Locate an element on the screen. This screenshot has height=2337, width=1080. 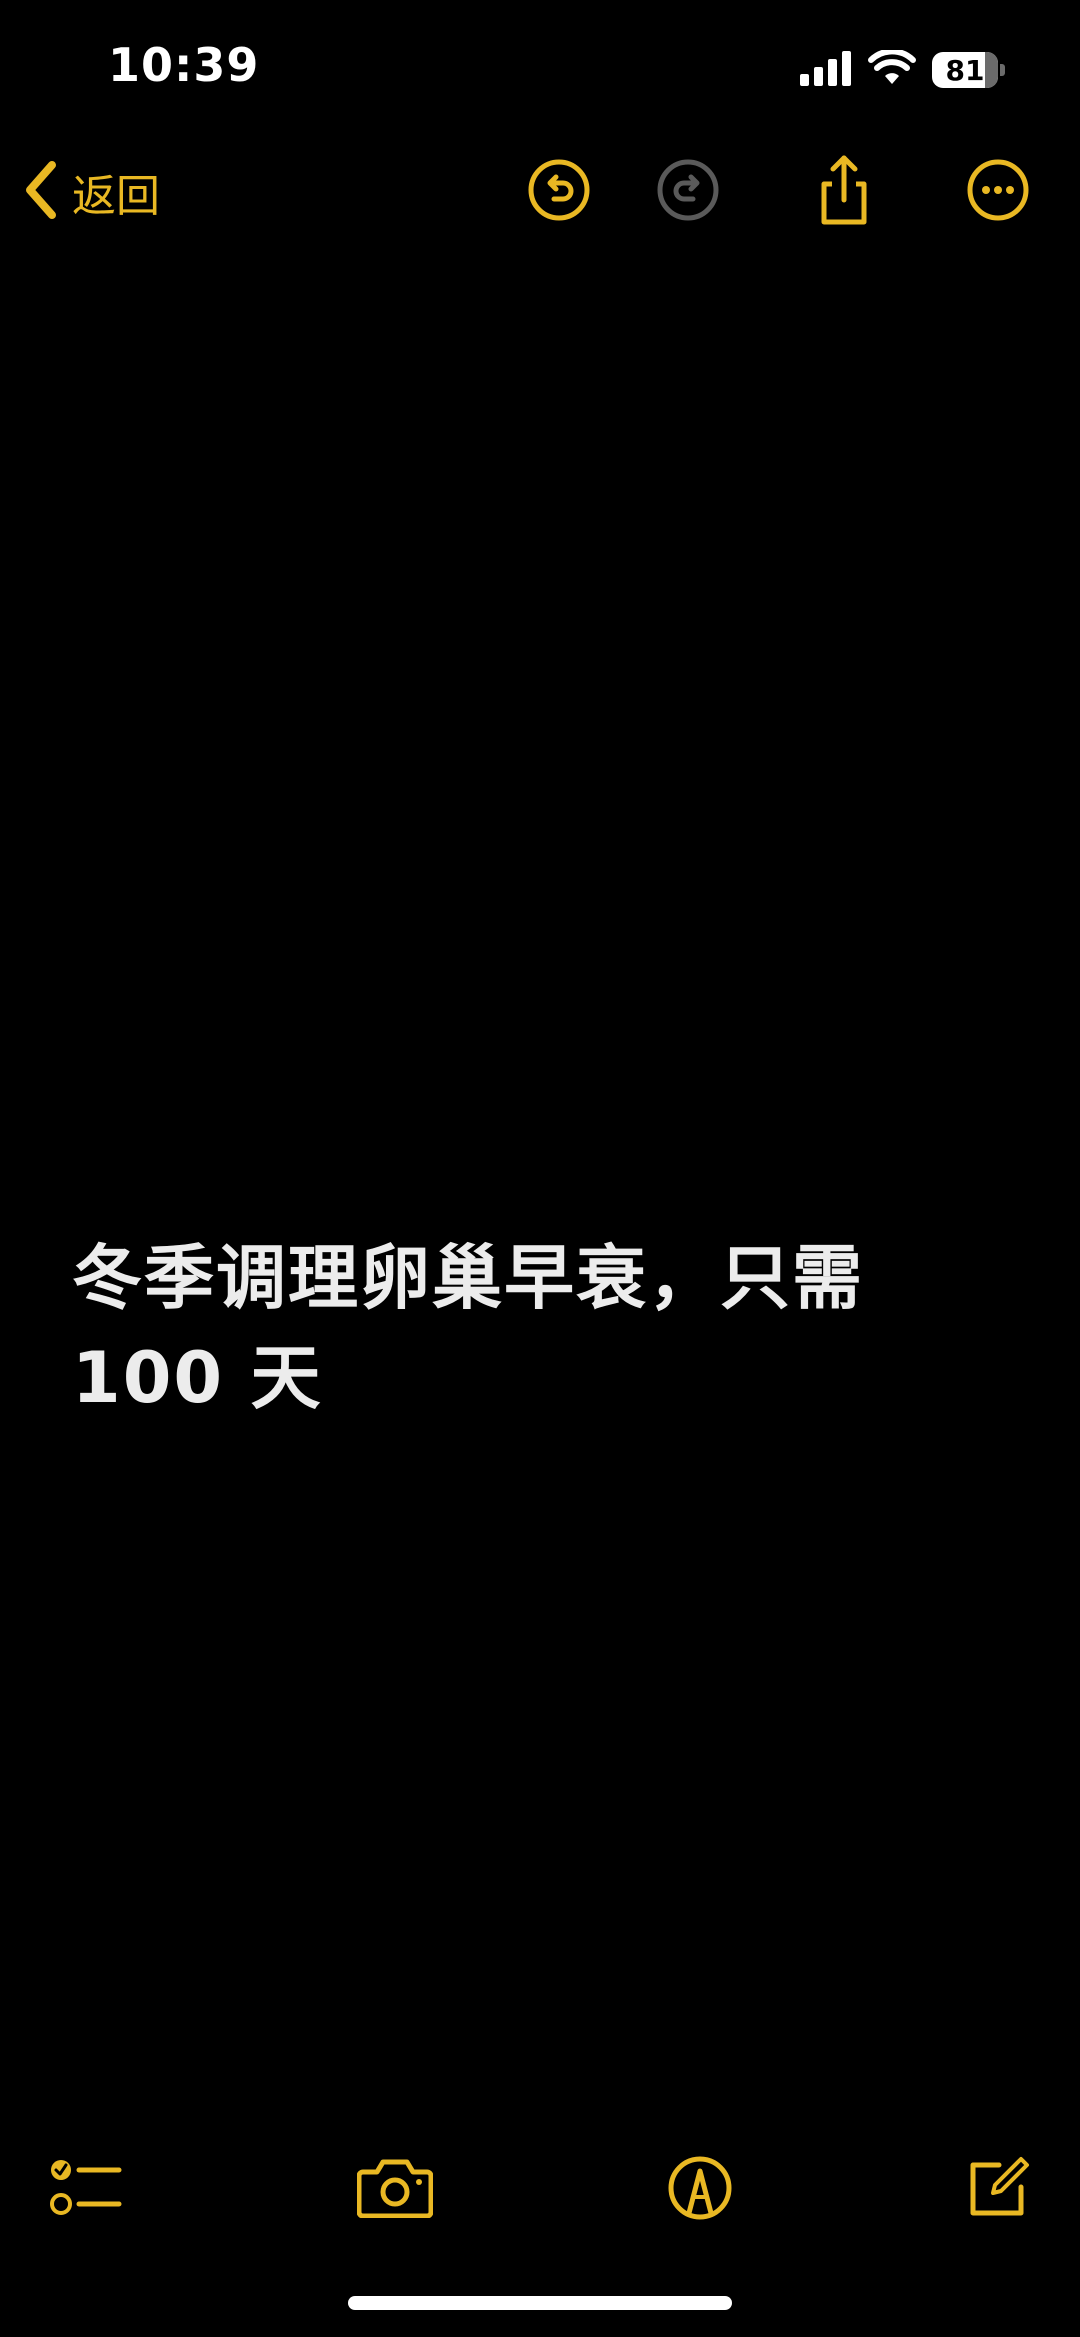
more-button is located at coordinates (998, 192).